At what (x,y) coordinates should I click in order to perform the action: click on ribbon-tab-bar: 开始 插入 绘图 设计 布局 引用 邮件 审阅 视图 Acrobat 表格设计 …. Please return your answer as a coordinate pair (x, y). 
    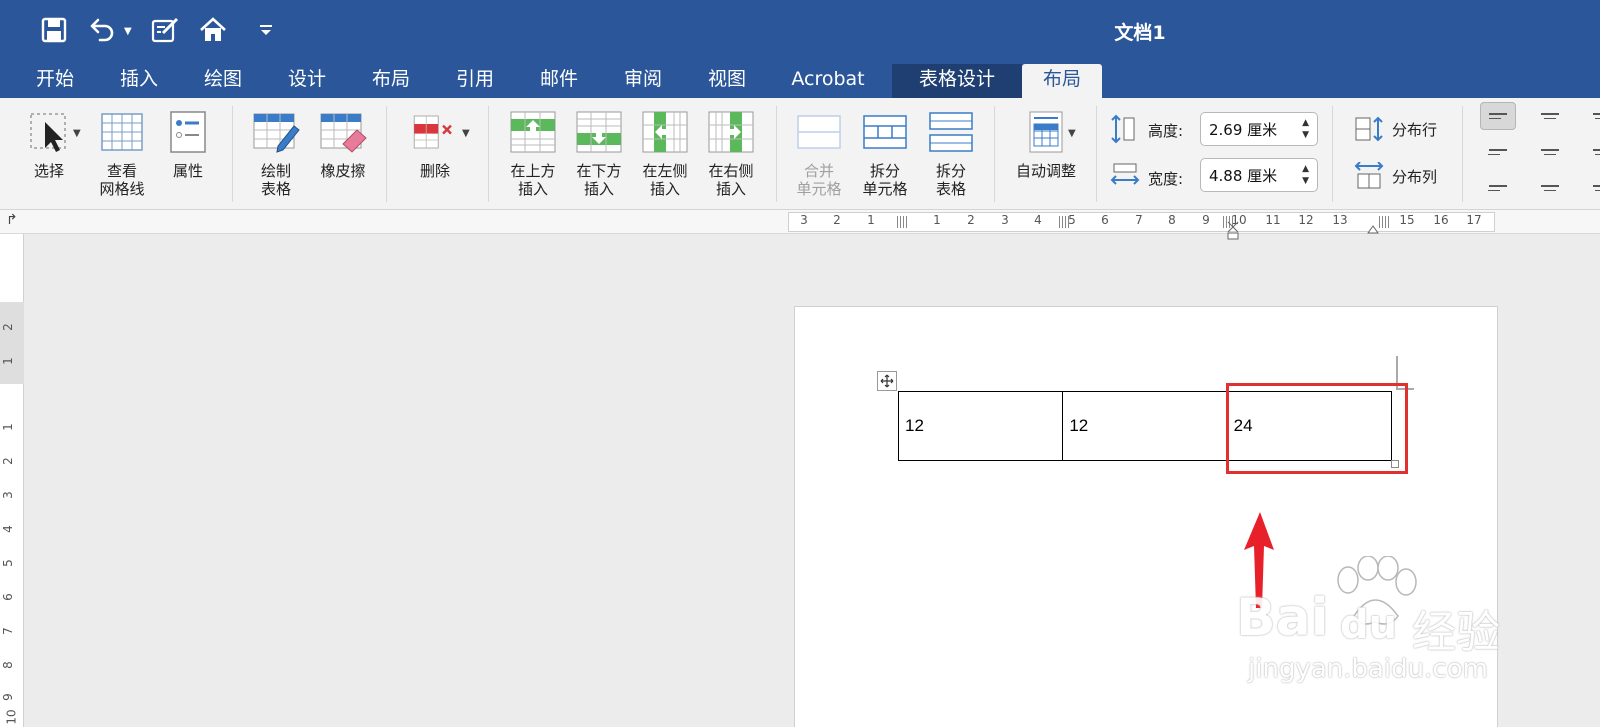
    Looking at the image, I should click on (800, 79).